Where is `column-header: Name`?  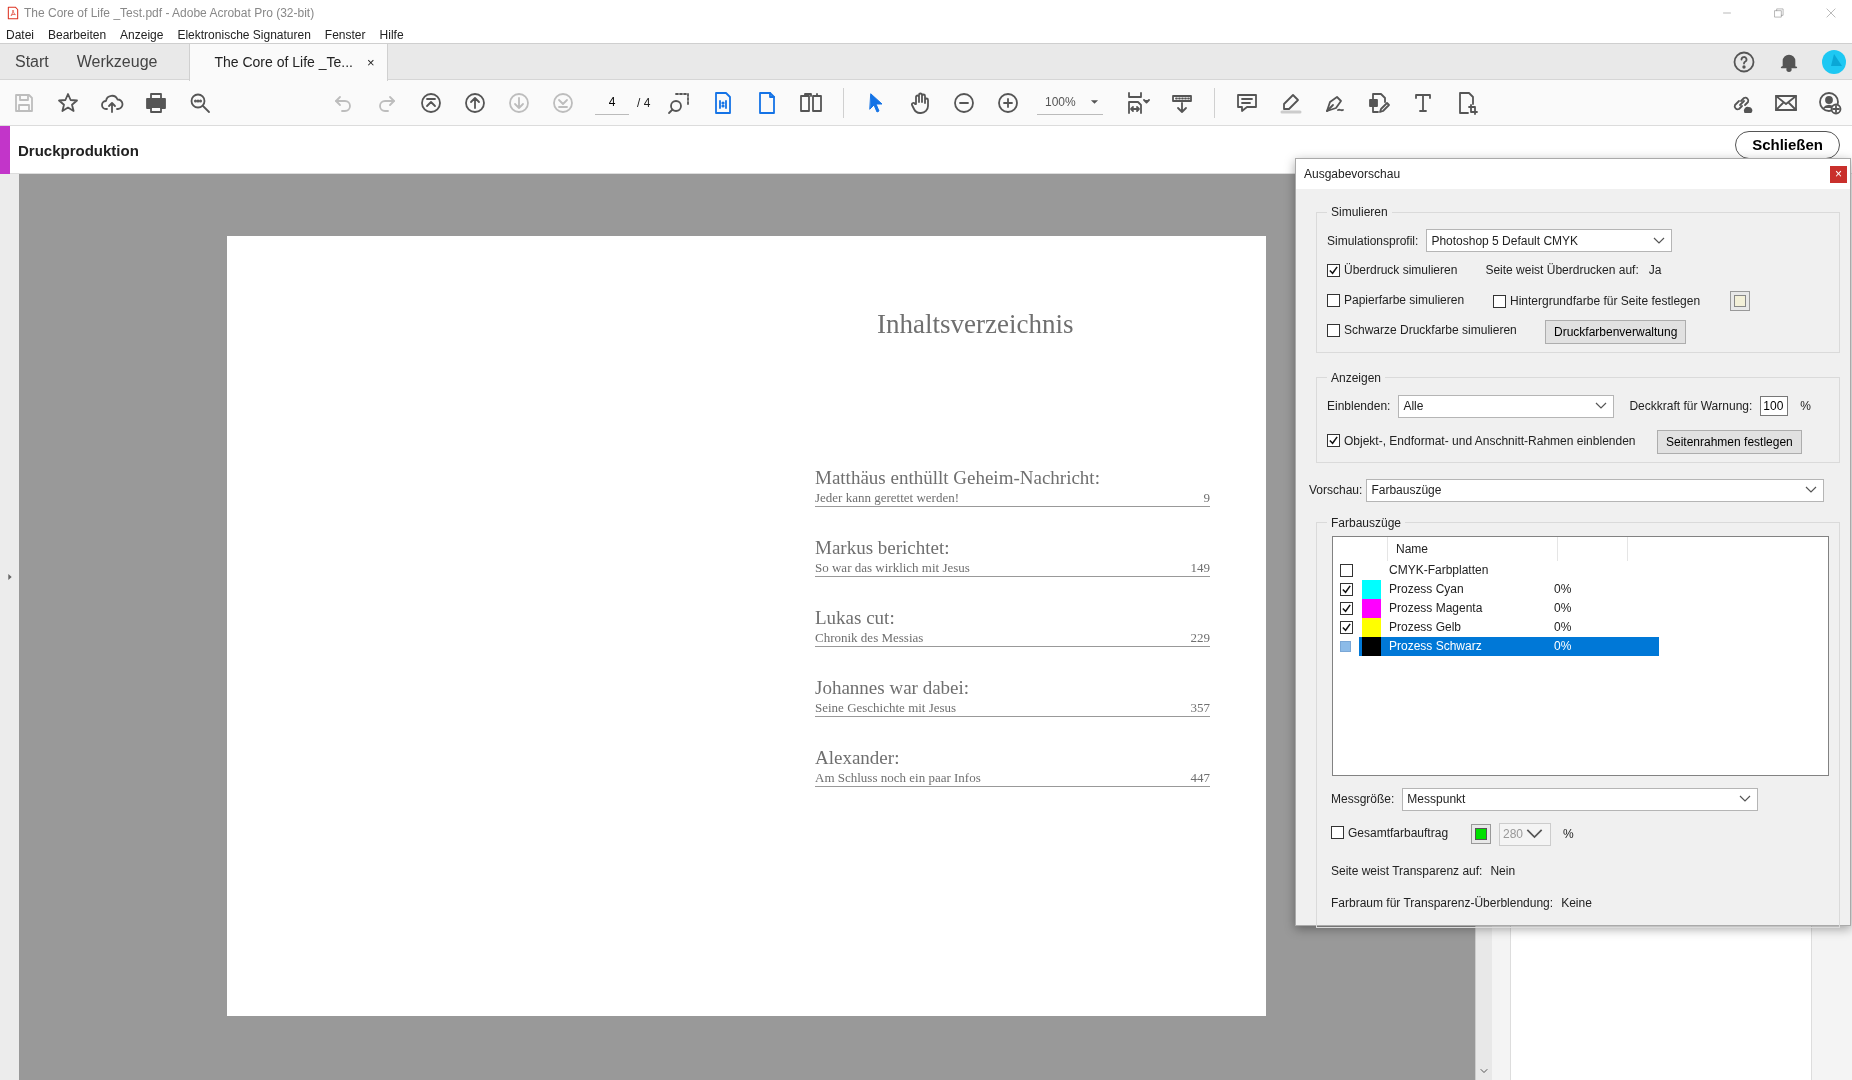
column-header: Name is located at coordinates (1473, 548).